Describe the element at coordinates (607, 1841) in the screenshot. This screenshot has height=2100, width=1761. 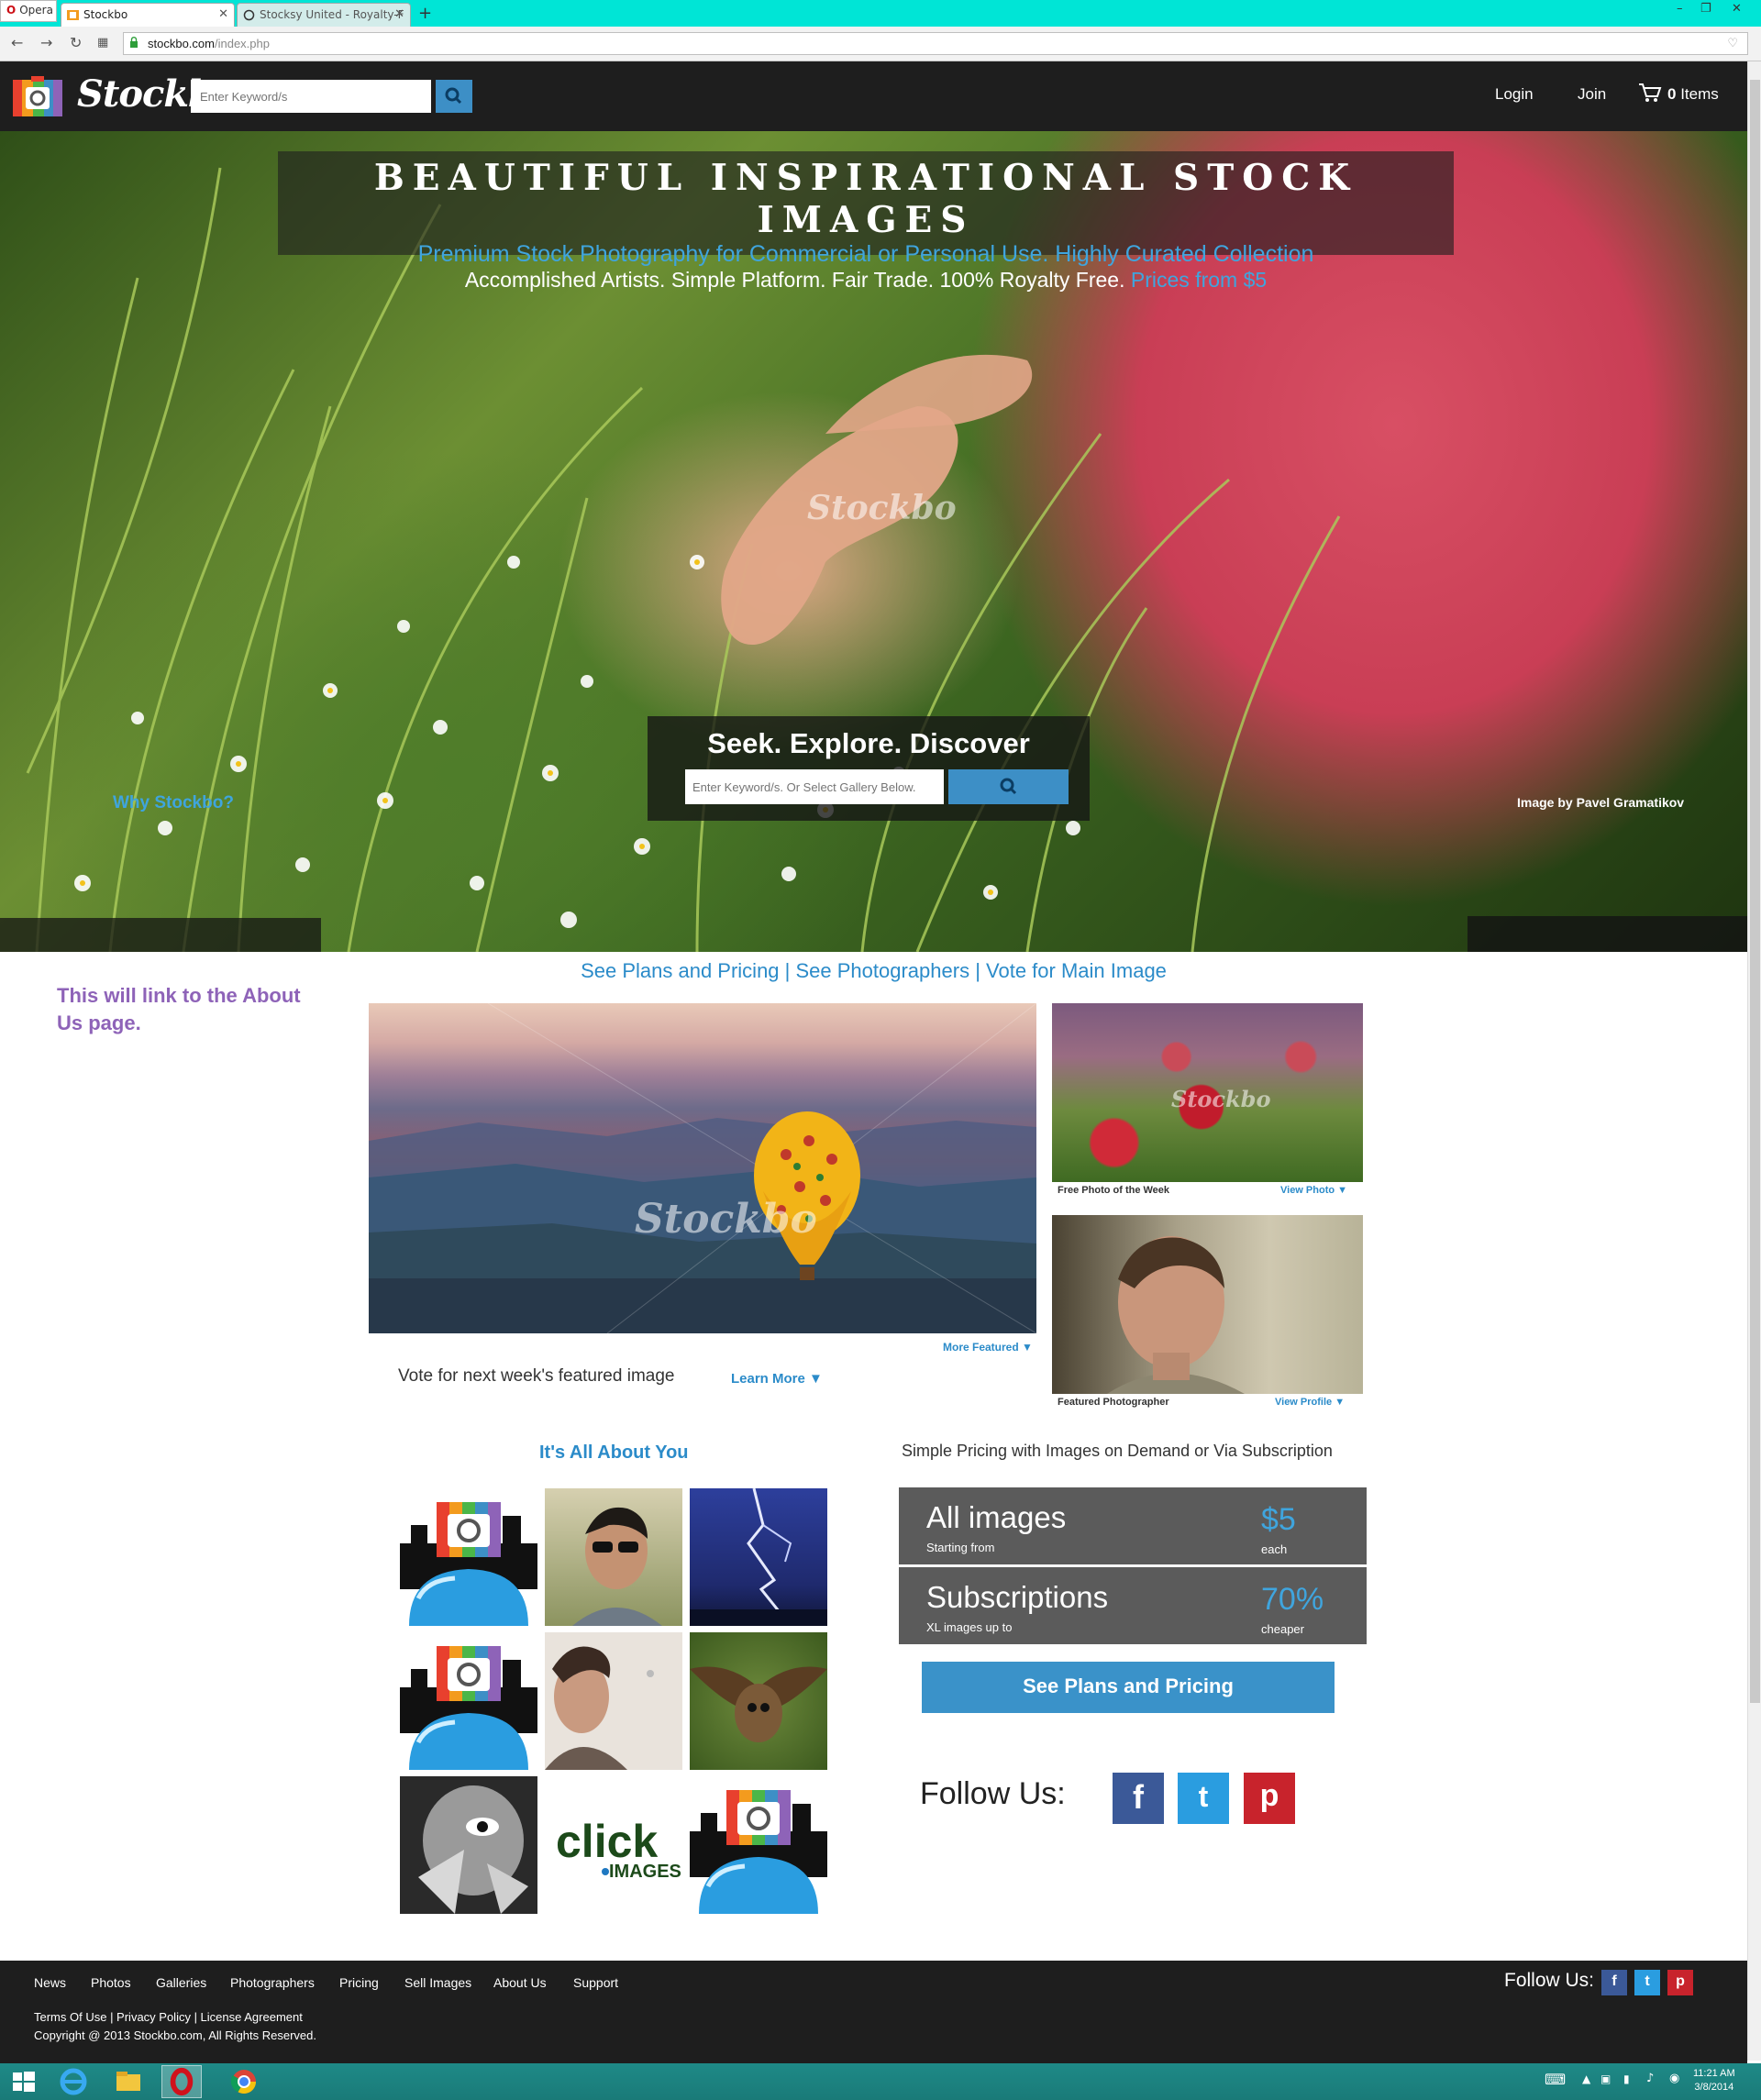
I see `svg-text: click` at that location.